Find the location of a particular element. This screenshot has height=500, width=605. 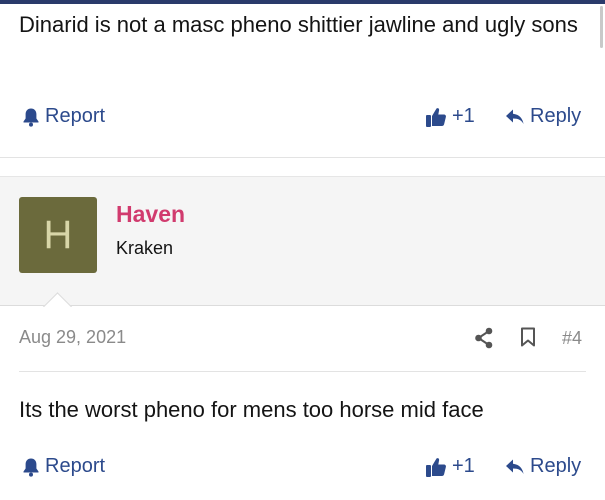

post-date: Aug 29, 2021 is located at coordinates (72, 337).